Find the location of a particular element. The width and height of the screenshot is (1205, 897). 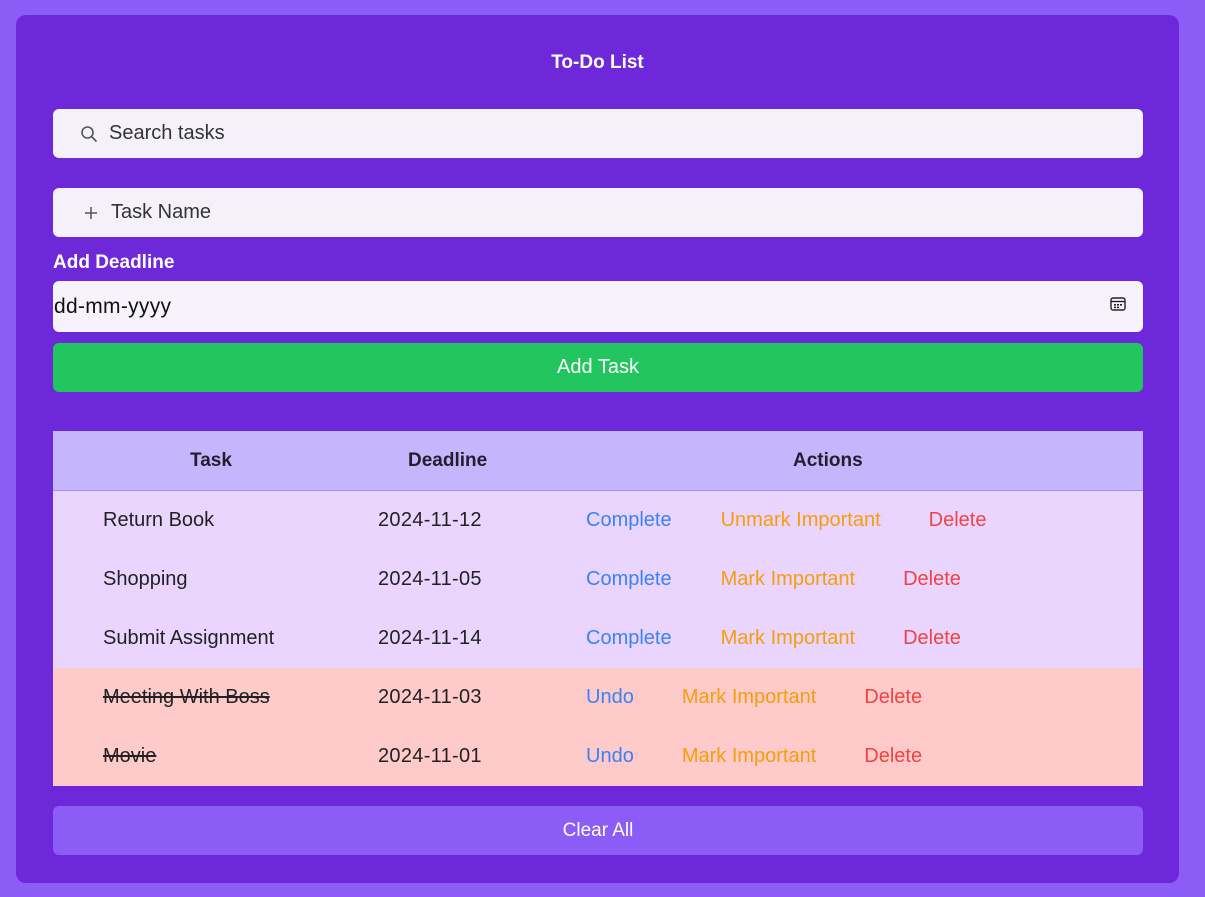

add-task-button: Add Task is located at coordinates (598, 367).